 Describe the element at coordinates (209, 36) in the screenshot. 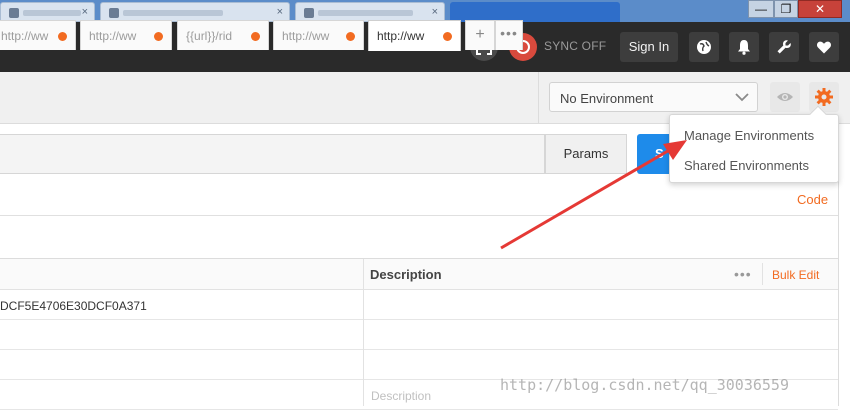

I see `request-tab-label: {{url}}/rid` at that location.